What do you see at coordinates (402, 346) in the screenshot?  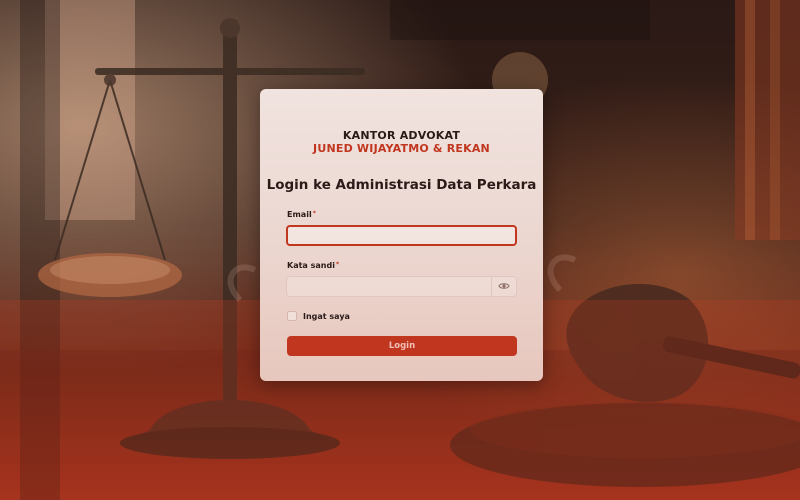 I see `login-button: Login` at bounding box center [402, 346].